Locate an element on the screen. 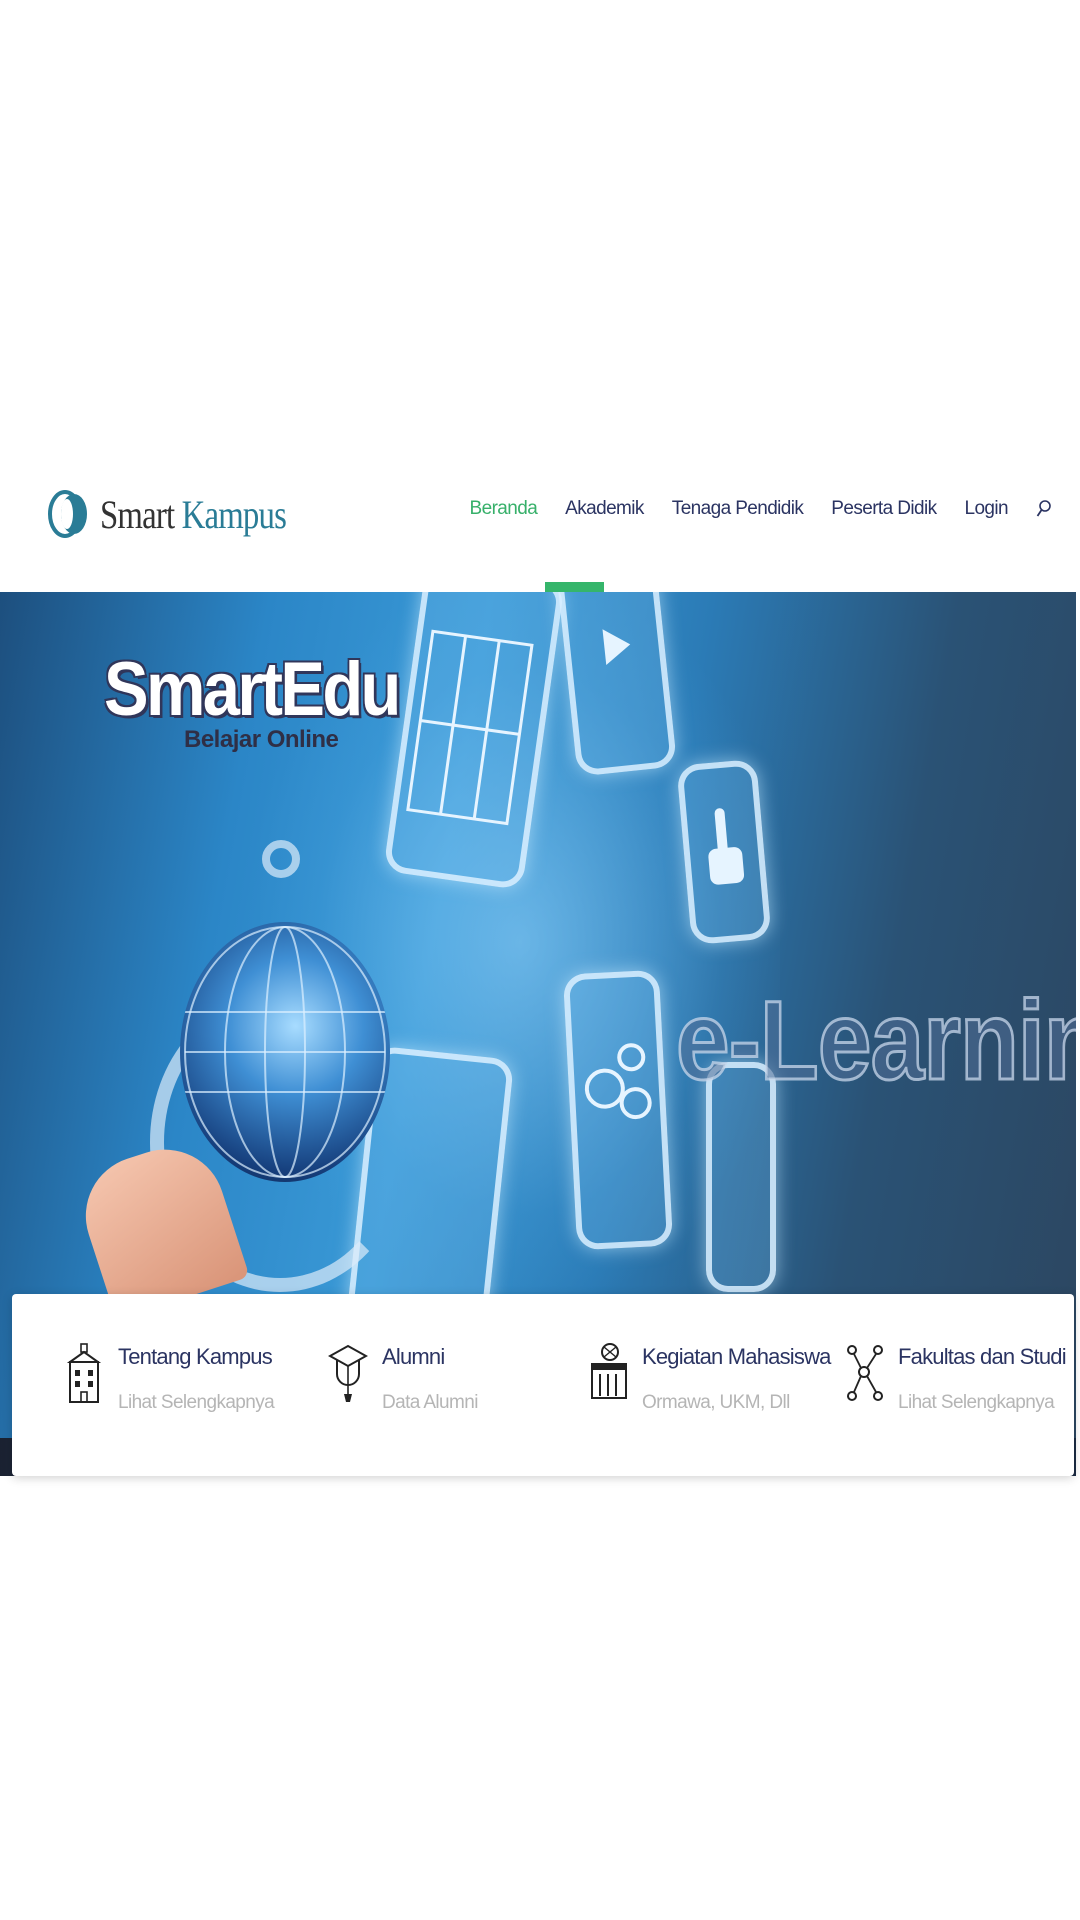  feature-text: Kegiatan Mahasiswa Ormawa, UKM, Dll is located at coordinates (736, 1390).